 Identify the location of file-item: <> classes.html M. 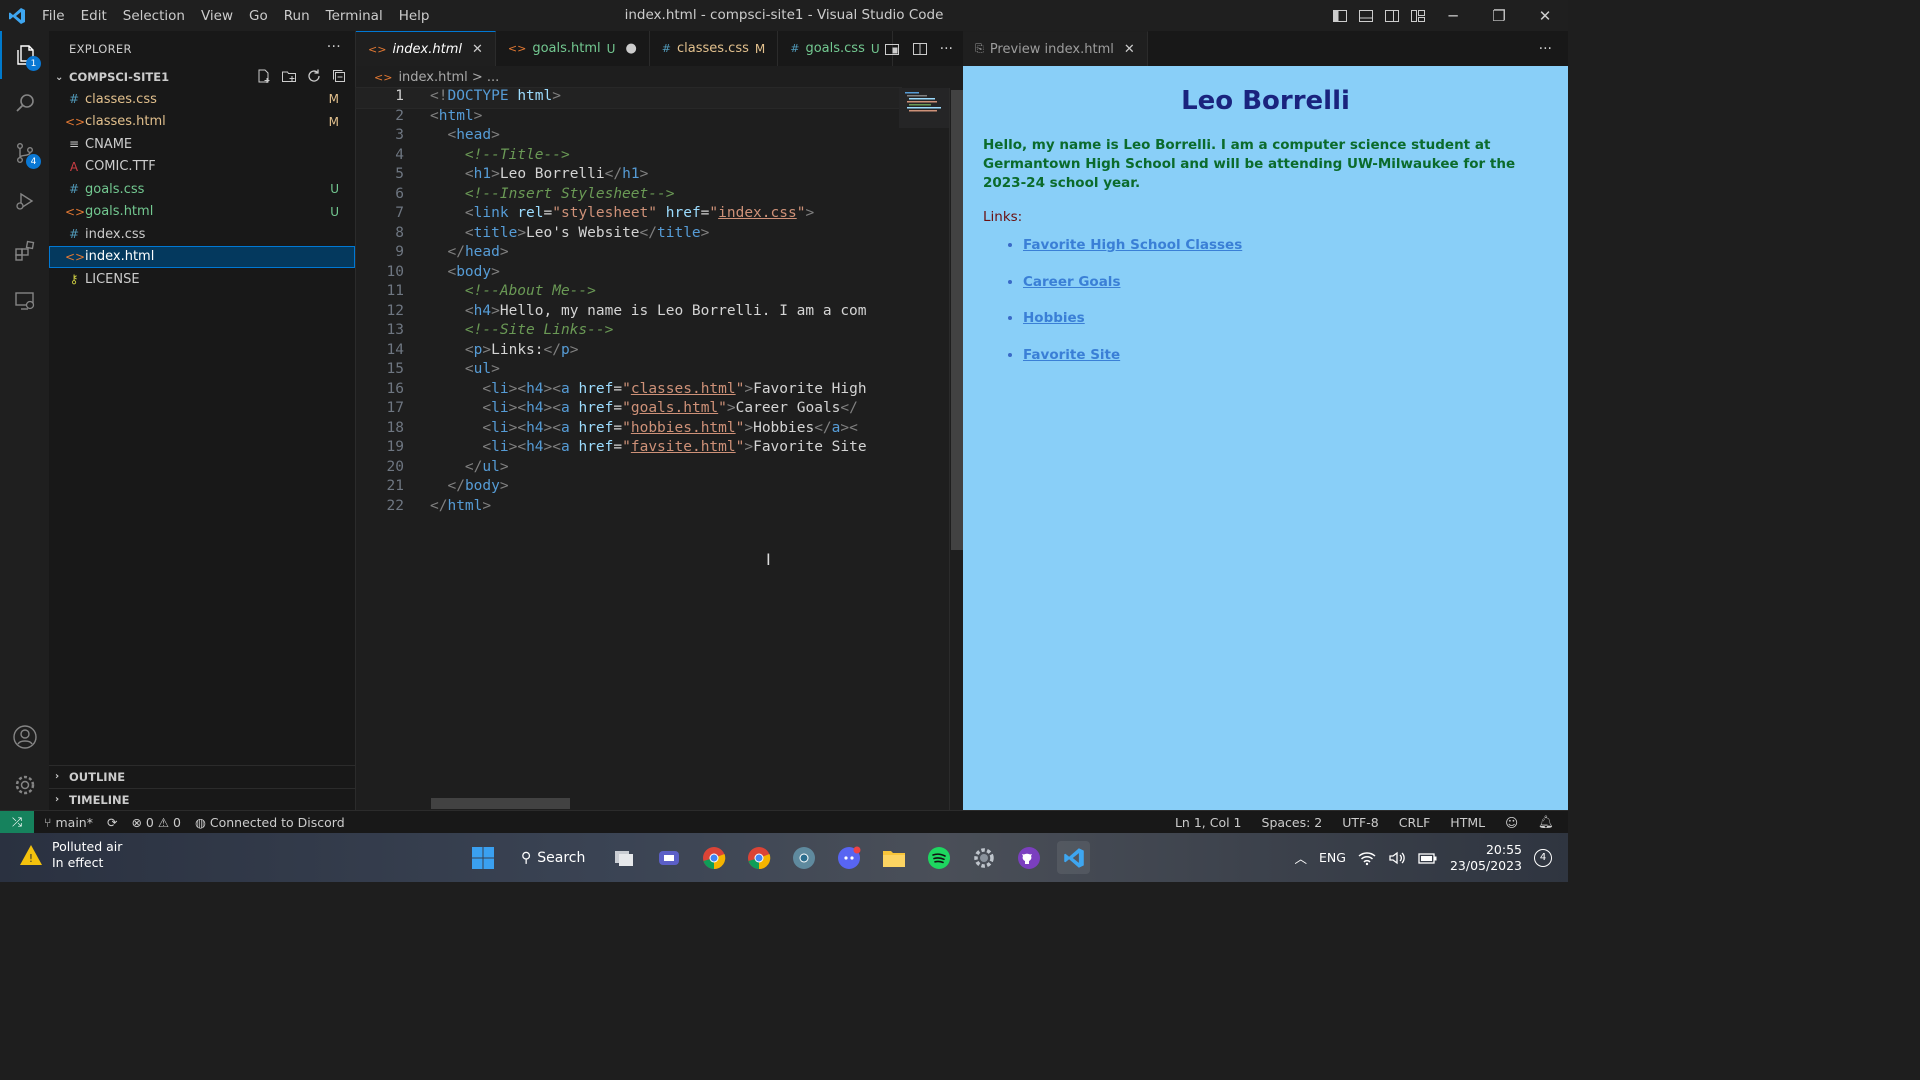
(202, 122).